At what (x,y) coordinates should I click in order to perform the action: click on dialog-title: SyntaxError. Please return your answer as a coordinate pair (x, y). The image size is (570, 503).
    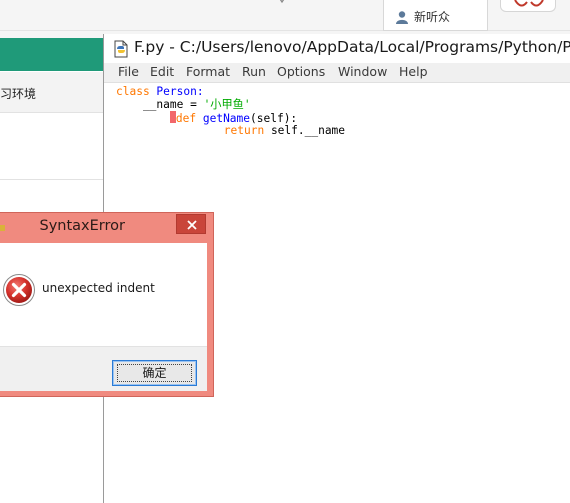
    Looking at the image, I should click on (82, 226).